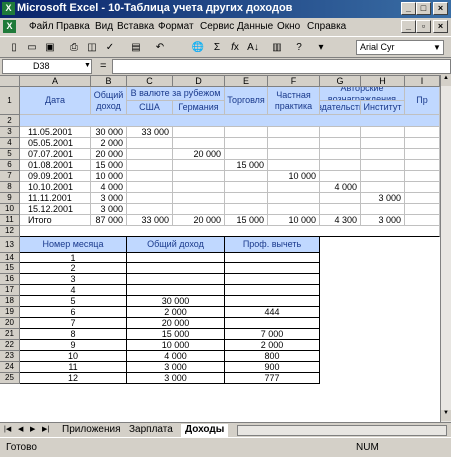  Describe the element at coordinates (176, 334) in the screenshot. I see `t2-cell: 15 000` at that location.